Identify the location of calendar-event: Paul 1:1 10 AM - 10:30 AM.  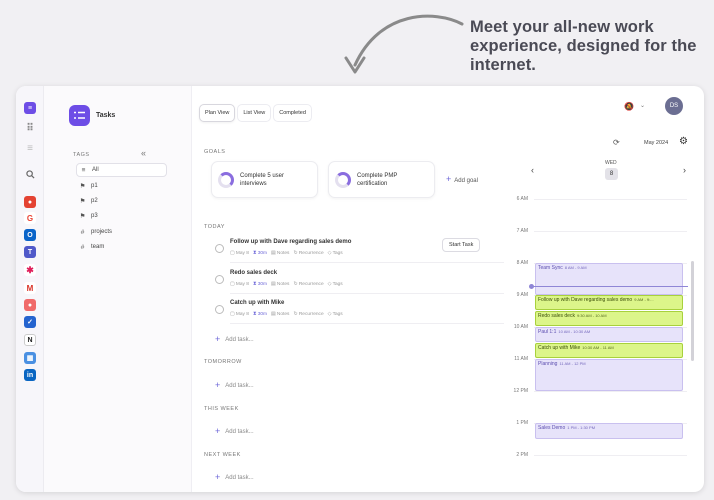
(609, 334).